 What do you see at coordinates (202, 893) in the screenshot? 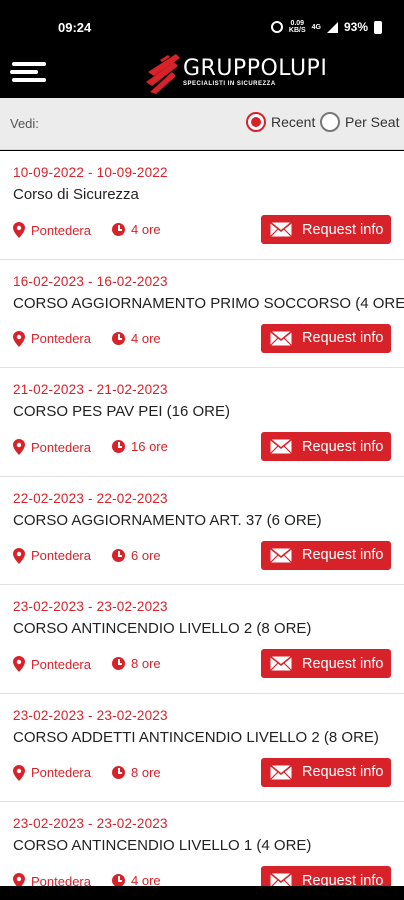
I see `navigation-bar` at bounding box center [202, 893].